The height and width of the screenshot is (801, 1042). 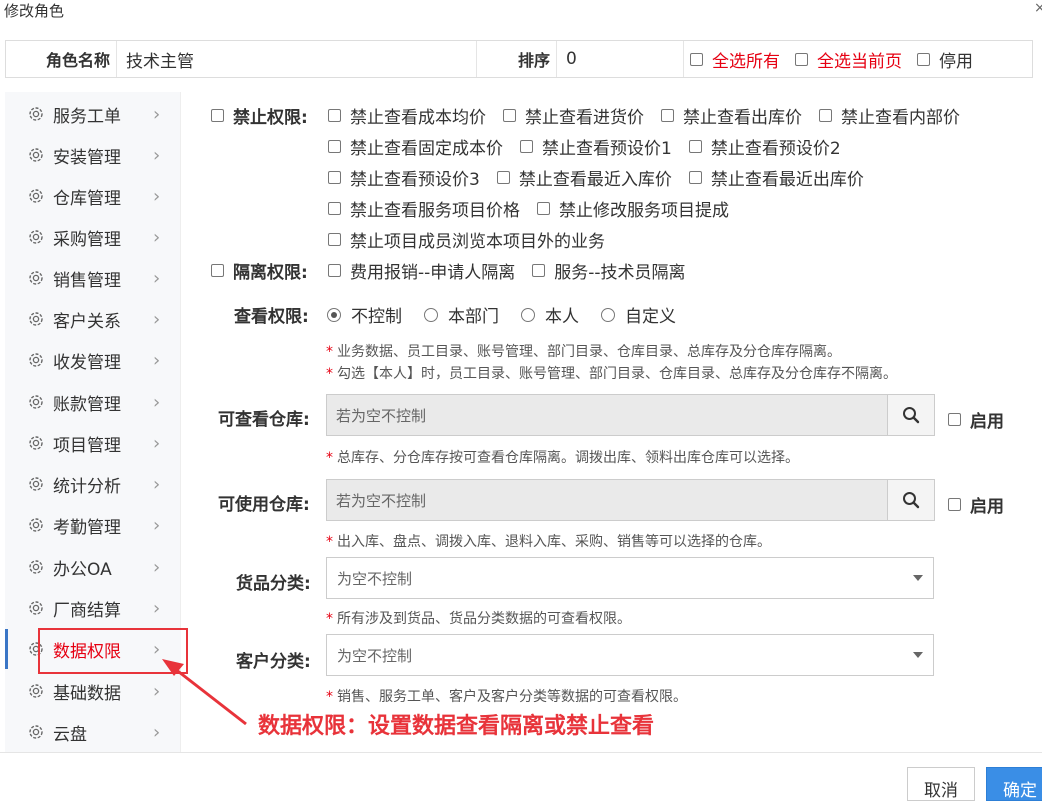 I want to click on sidebar-item-label: 考勤管理, so click(x=87, y=527).